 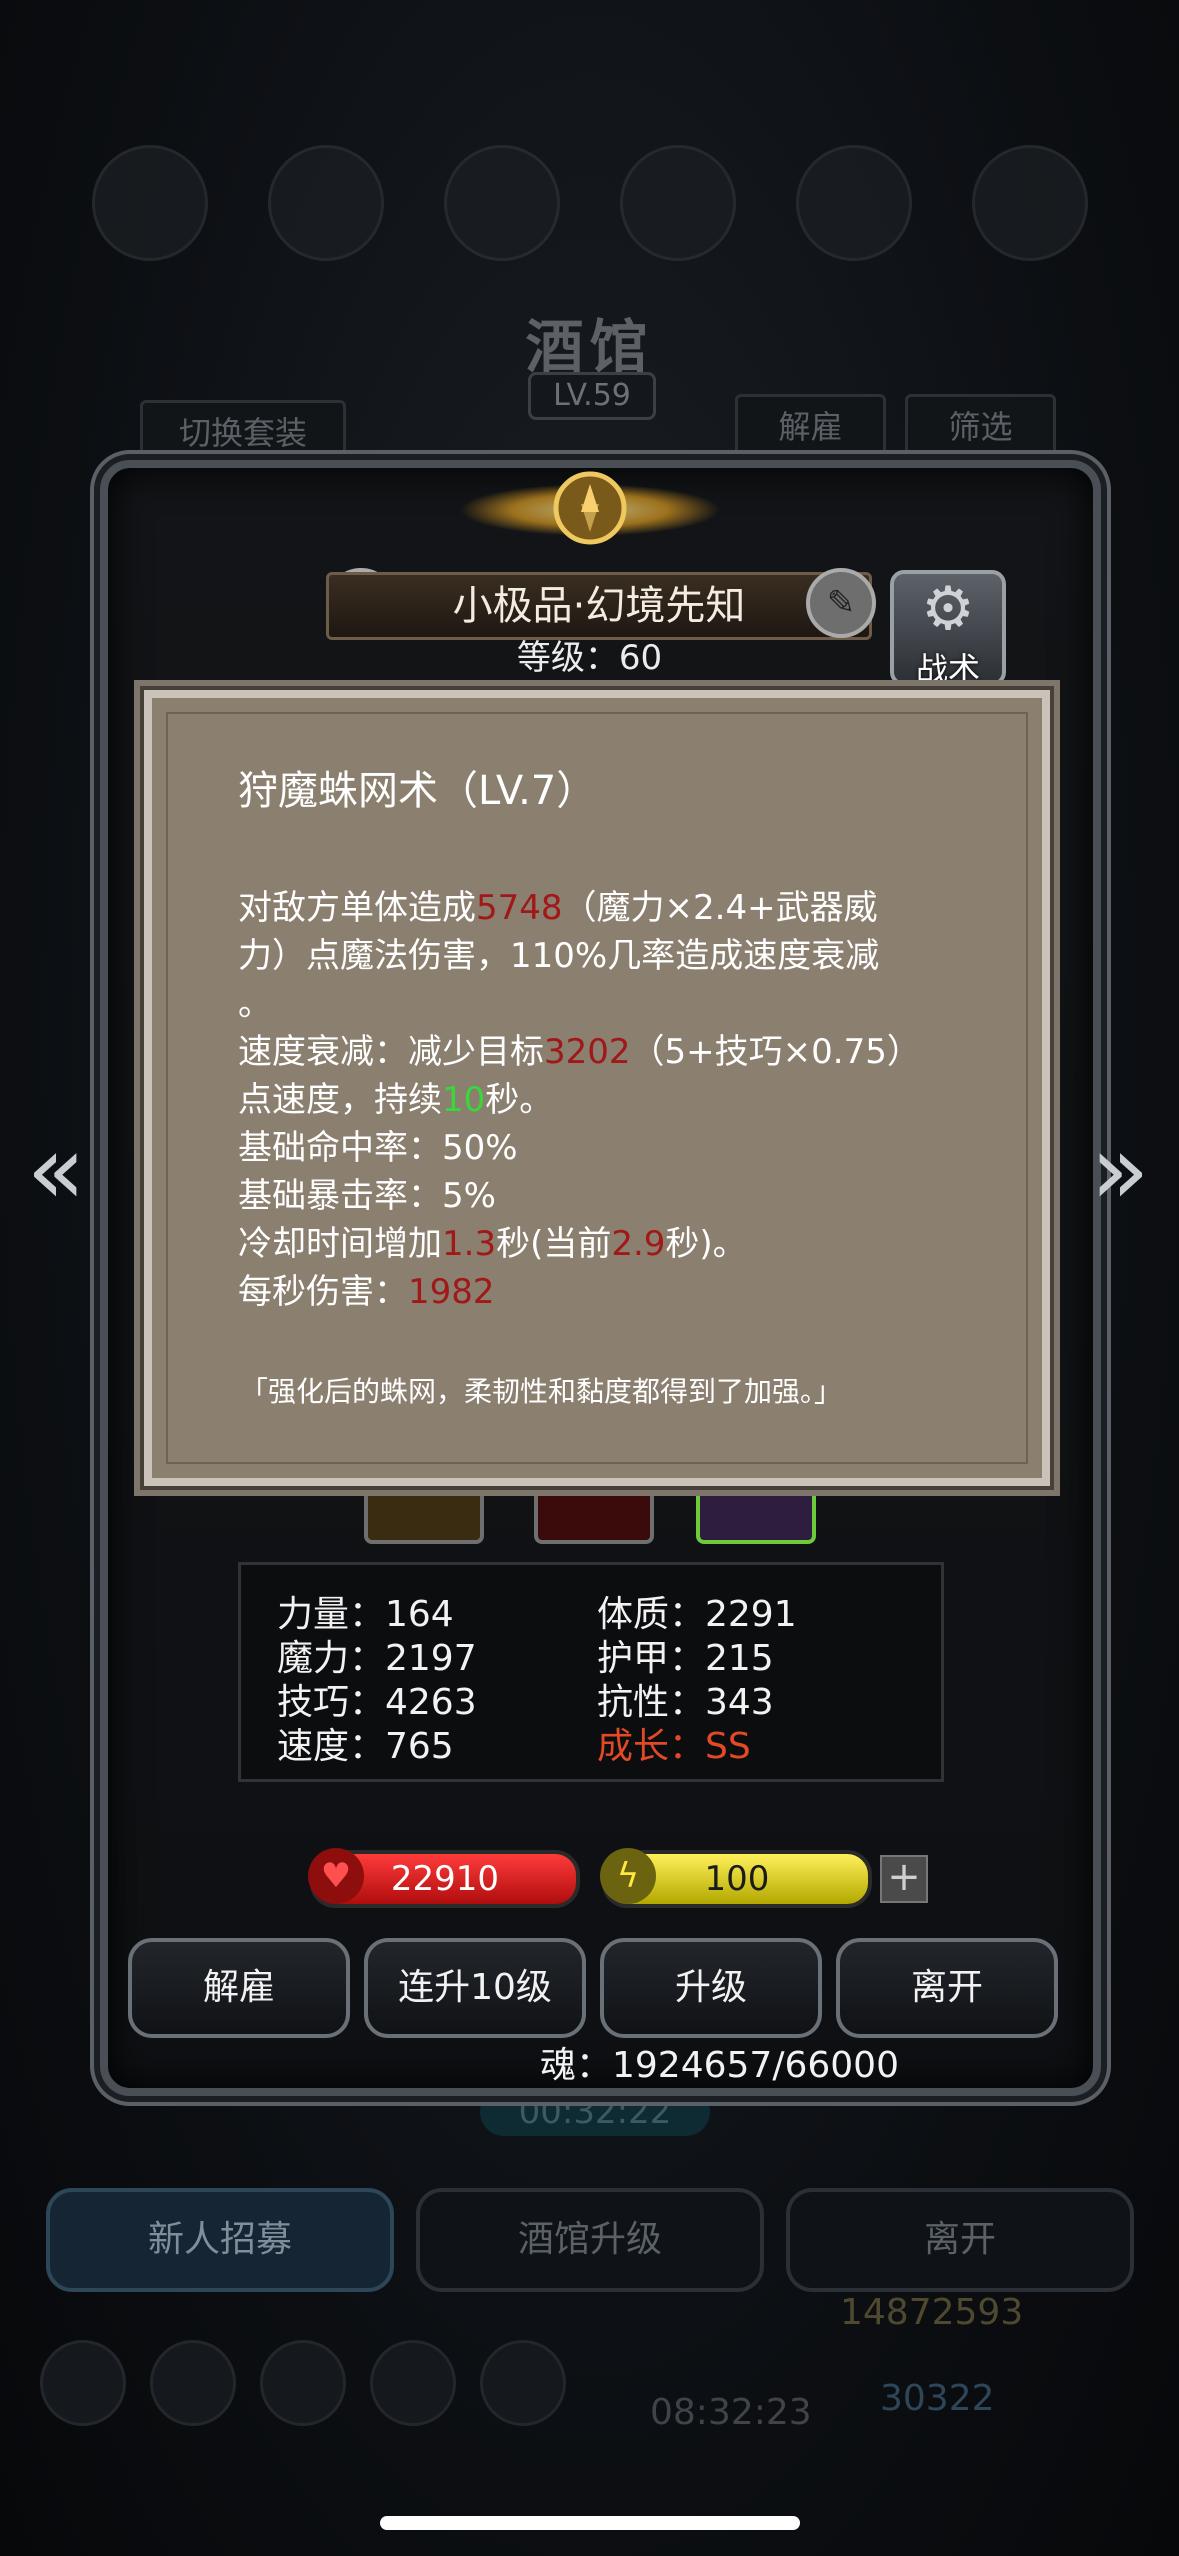 I want to click on skill-desc-line-4: 速度衰减：减少目标3202（5+技巧×0.75）, so click(x=579, y=1048).